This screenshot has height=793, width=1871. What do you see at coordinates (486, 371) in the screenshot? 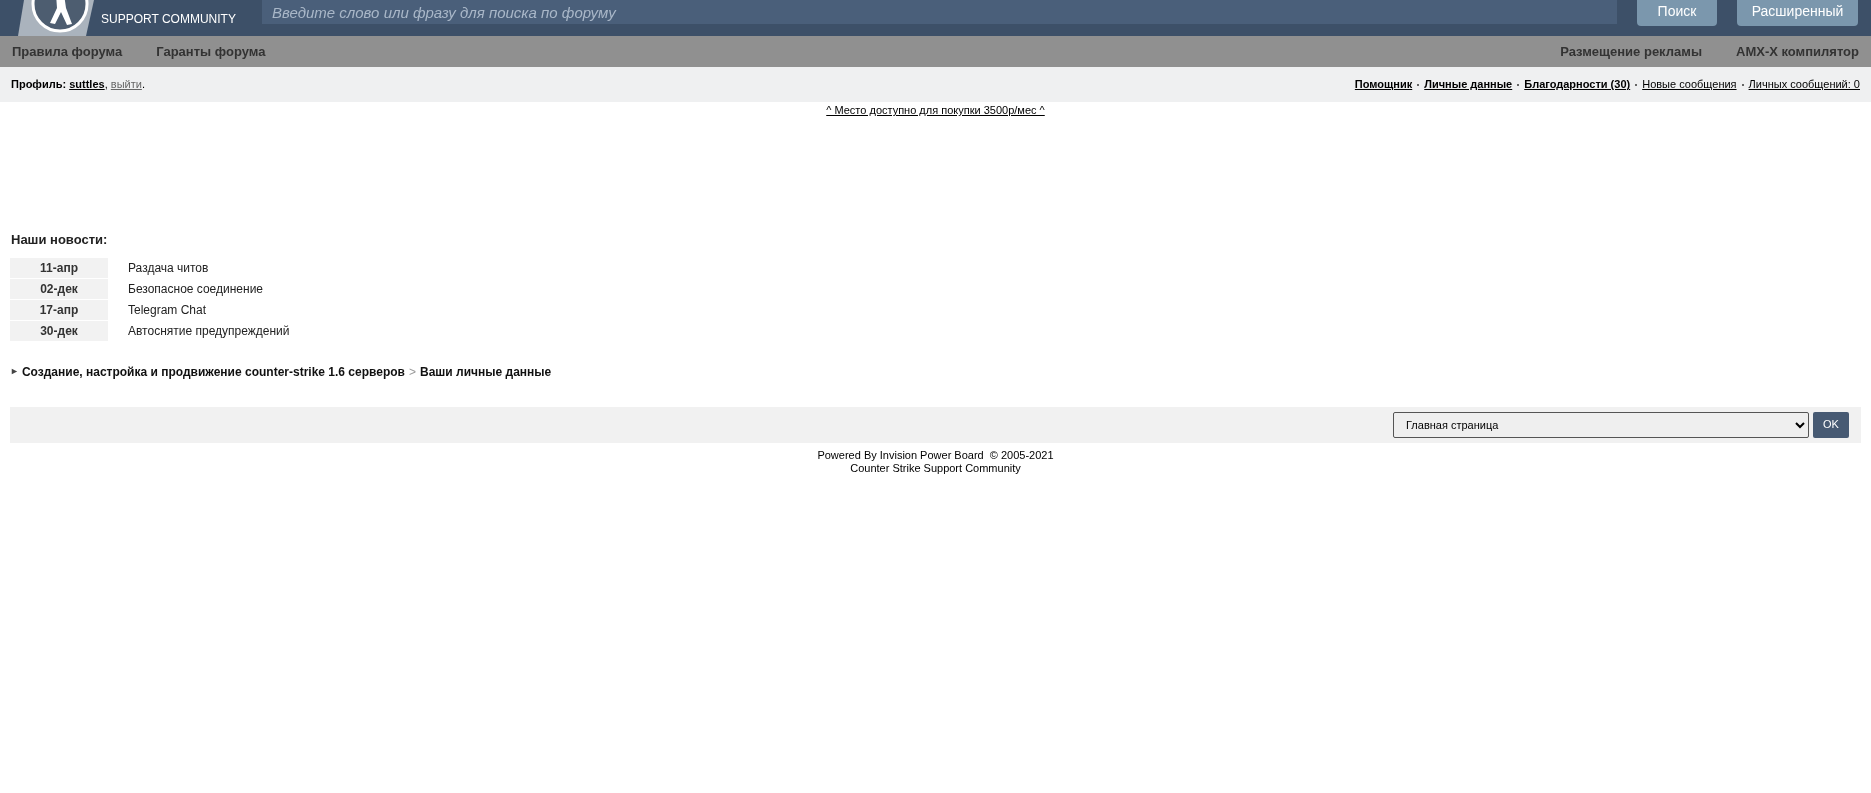
I see `breadcrumb-link: Ваши личные данные` at bounding box center [486, 371].